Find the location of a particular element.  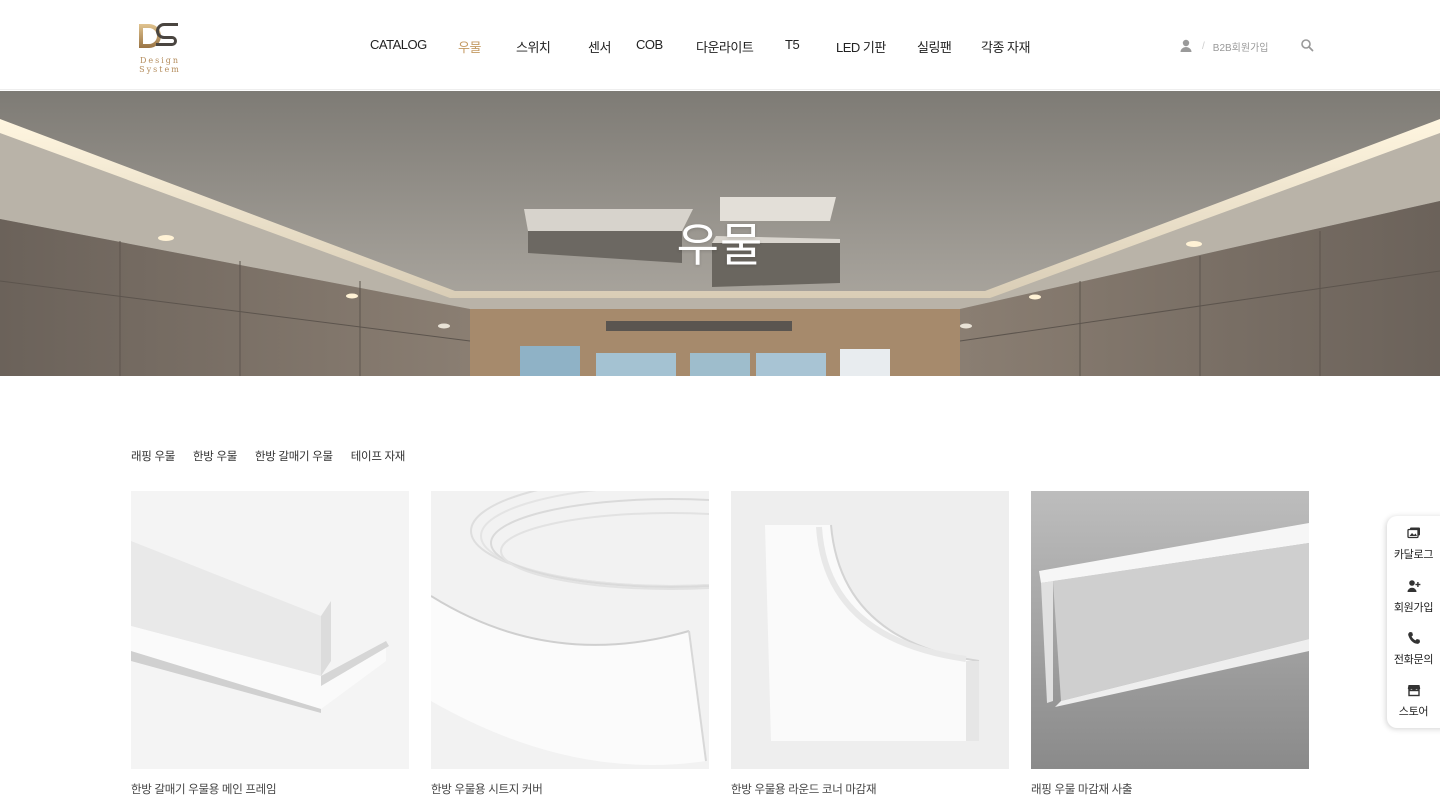

quick-menu: 카달로그 회원가입 전화문의 스토어 is located at coordinates (1413, 622).